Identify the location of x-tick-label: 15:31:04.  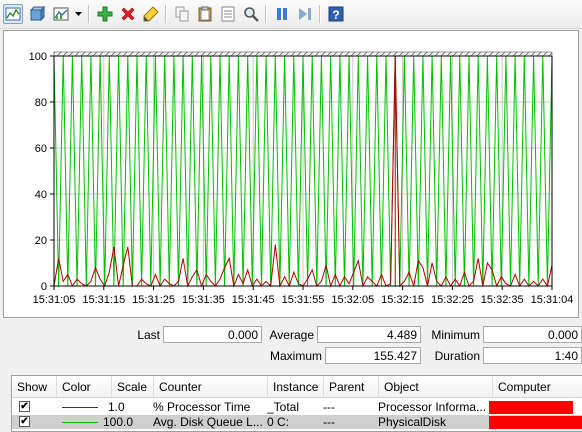
(552, 300).